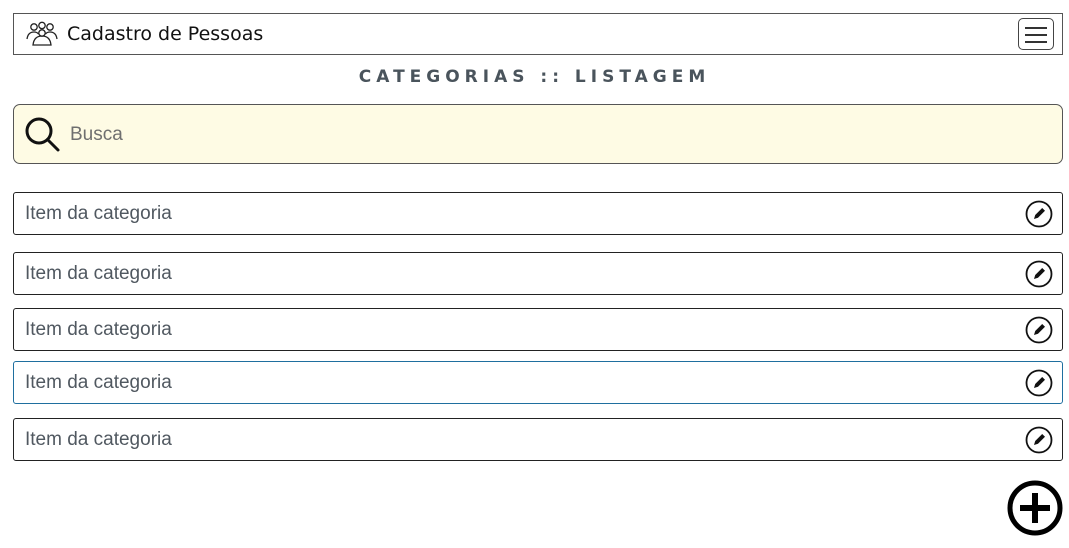 This screenshot has width=1069, height=548. What do you see at coordinates (538, 34) in the screenshot?
I see `top-navbar: Cadastro de Pessoas` at bounding box center [538, 34].